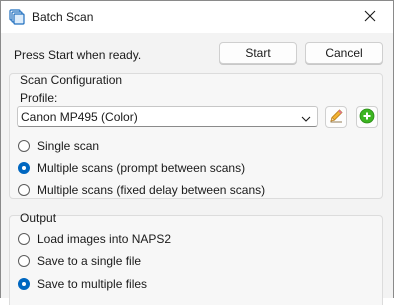 This screenshot has width=394, height=305. Describe the element at coordinates (24, 146) in the screenshot. I see `single-scan-radio` at that location.